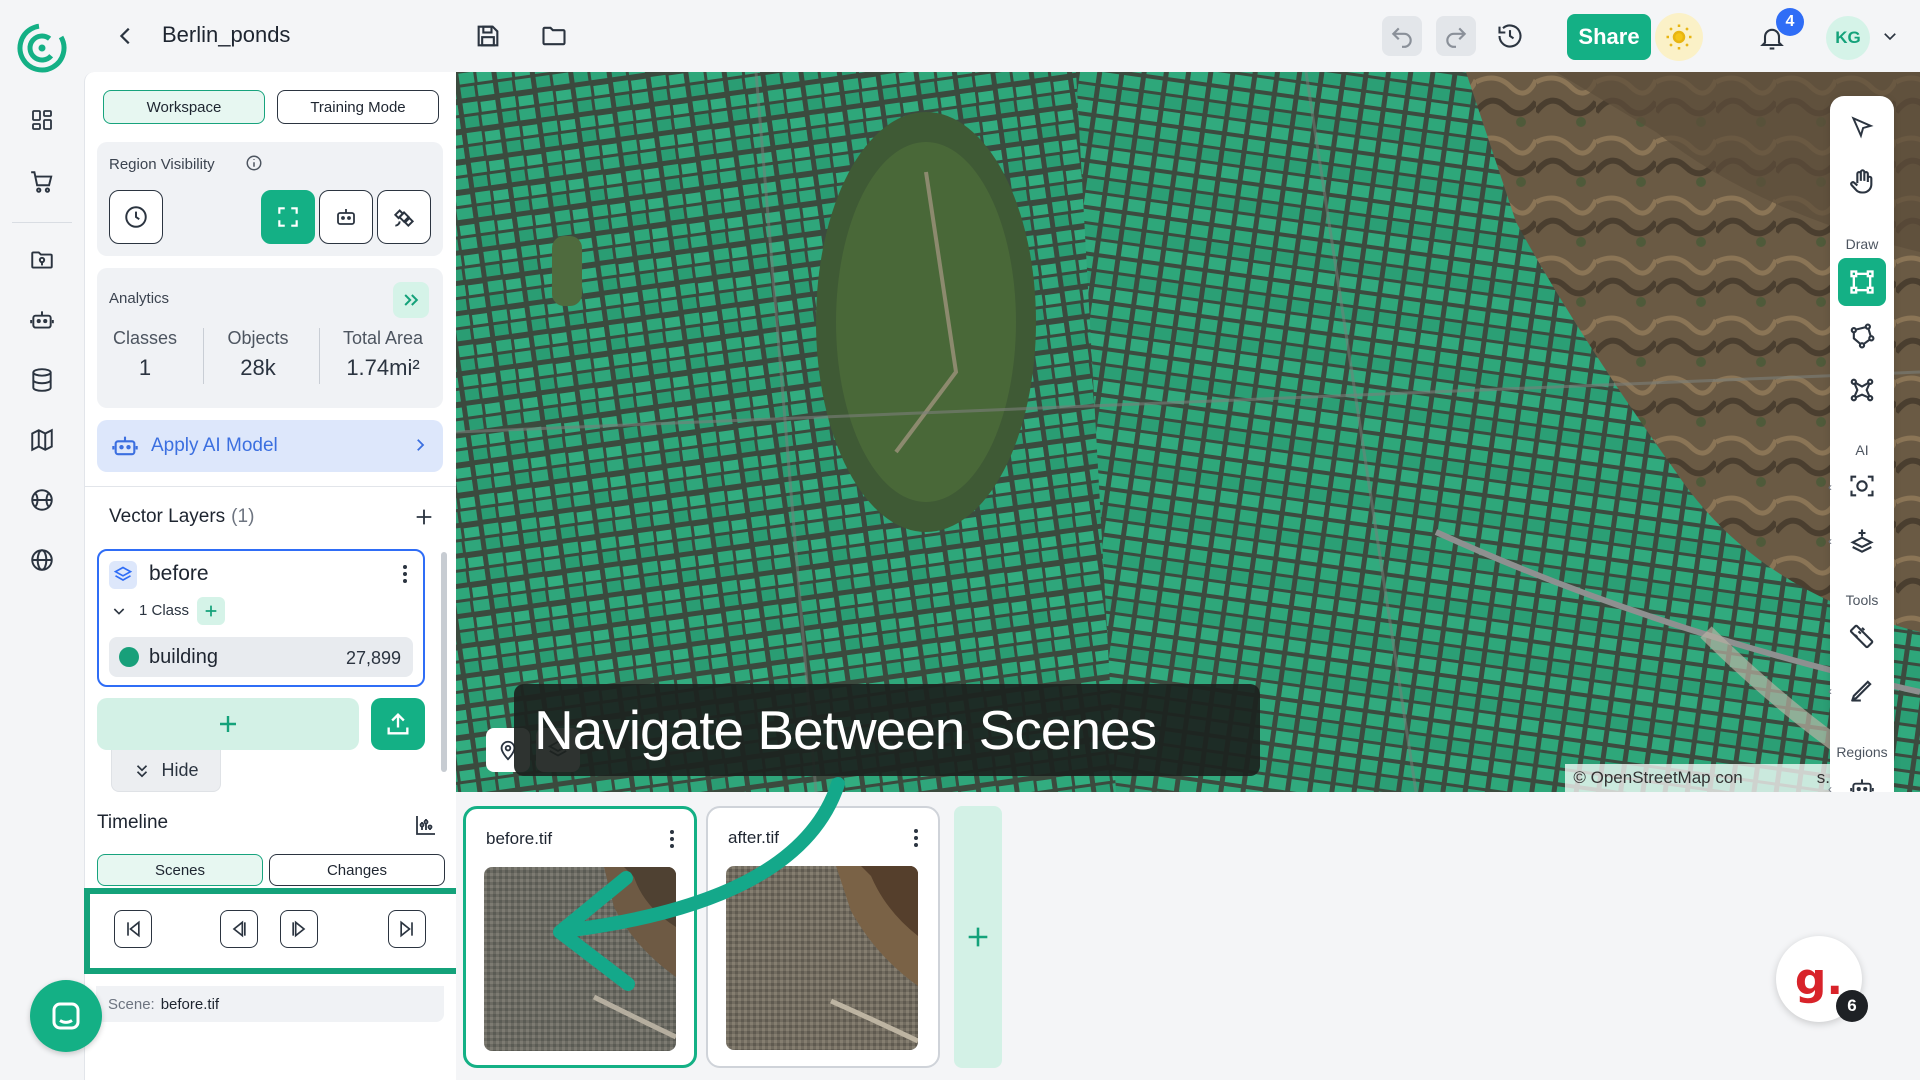  I want to click on database-icon, so click(42, 380).